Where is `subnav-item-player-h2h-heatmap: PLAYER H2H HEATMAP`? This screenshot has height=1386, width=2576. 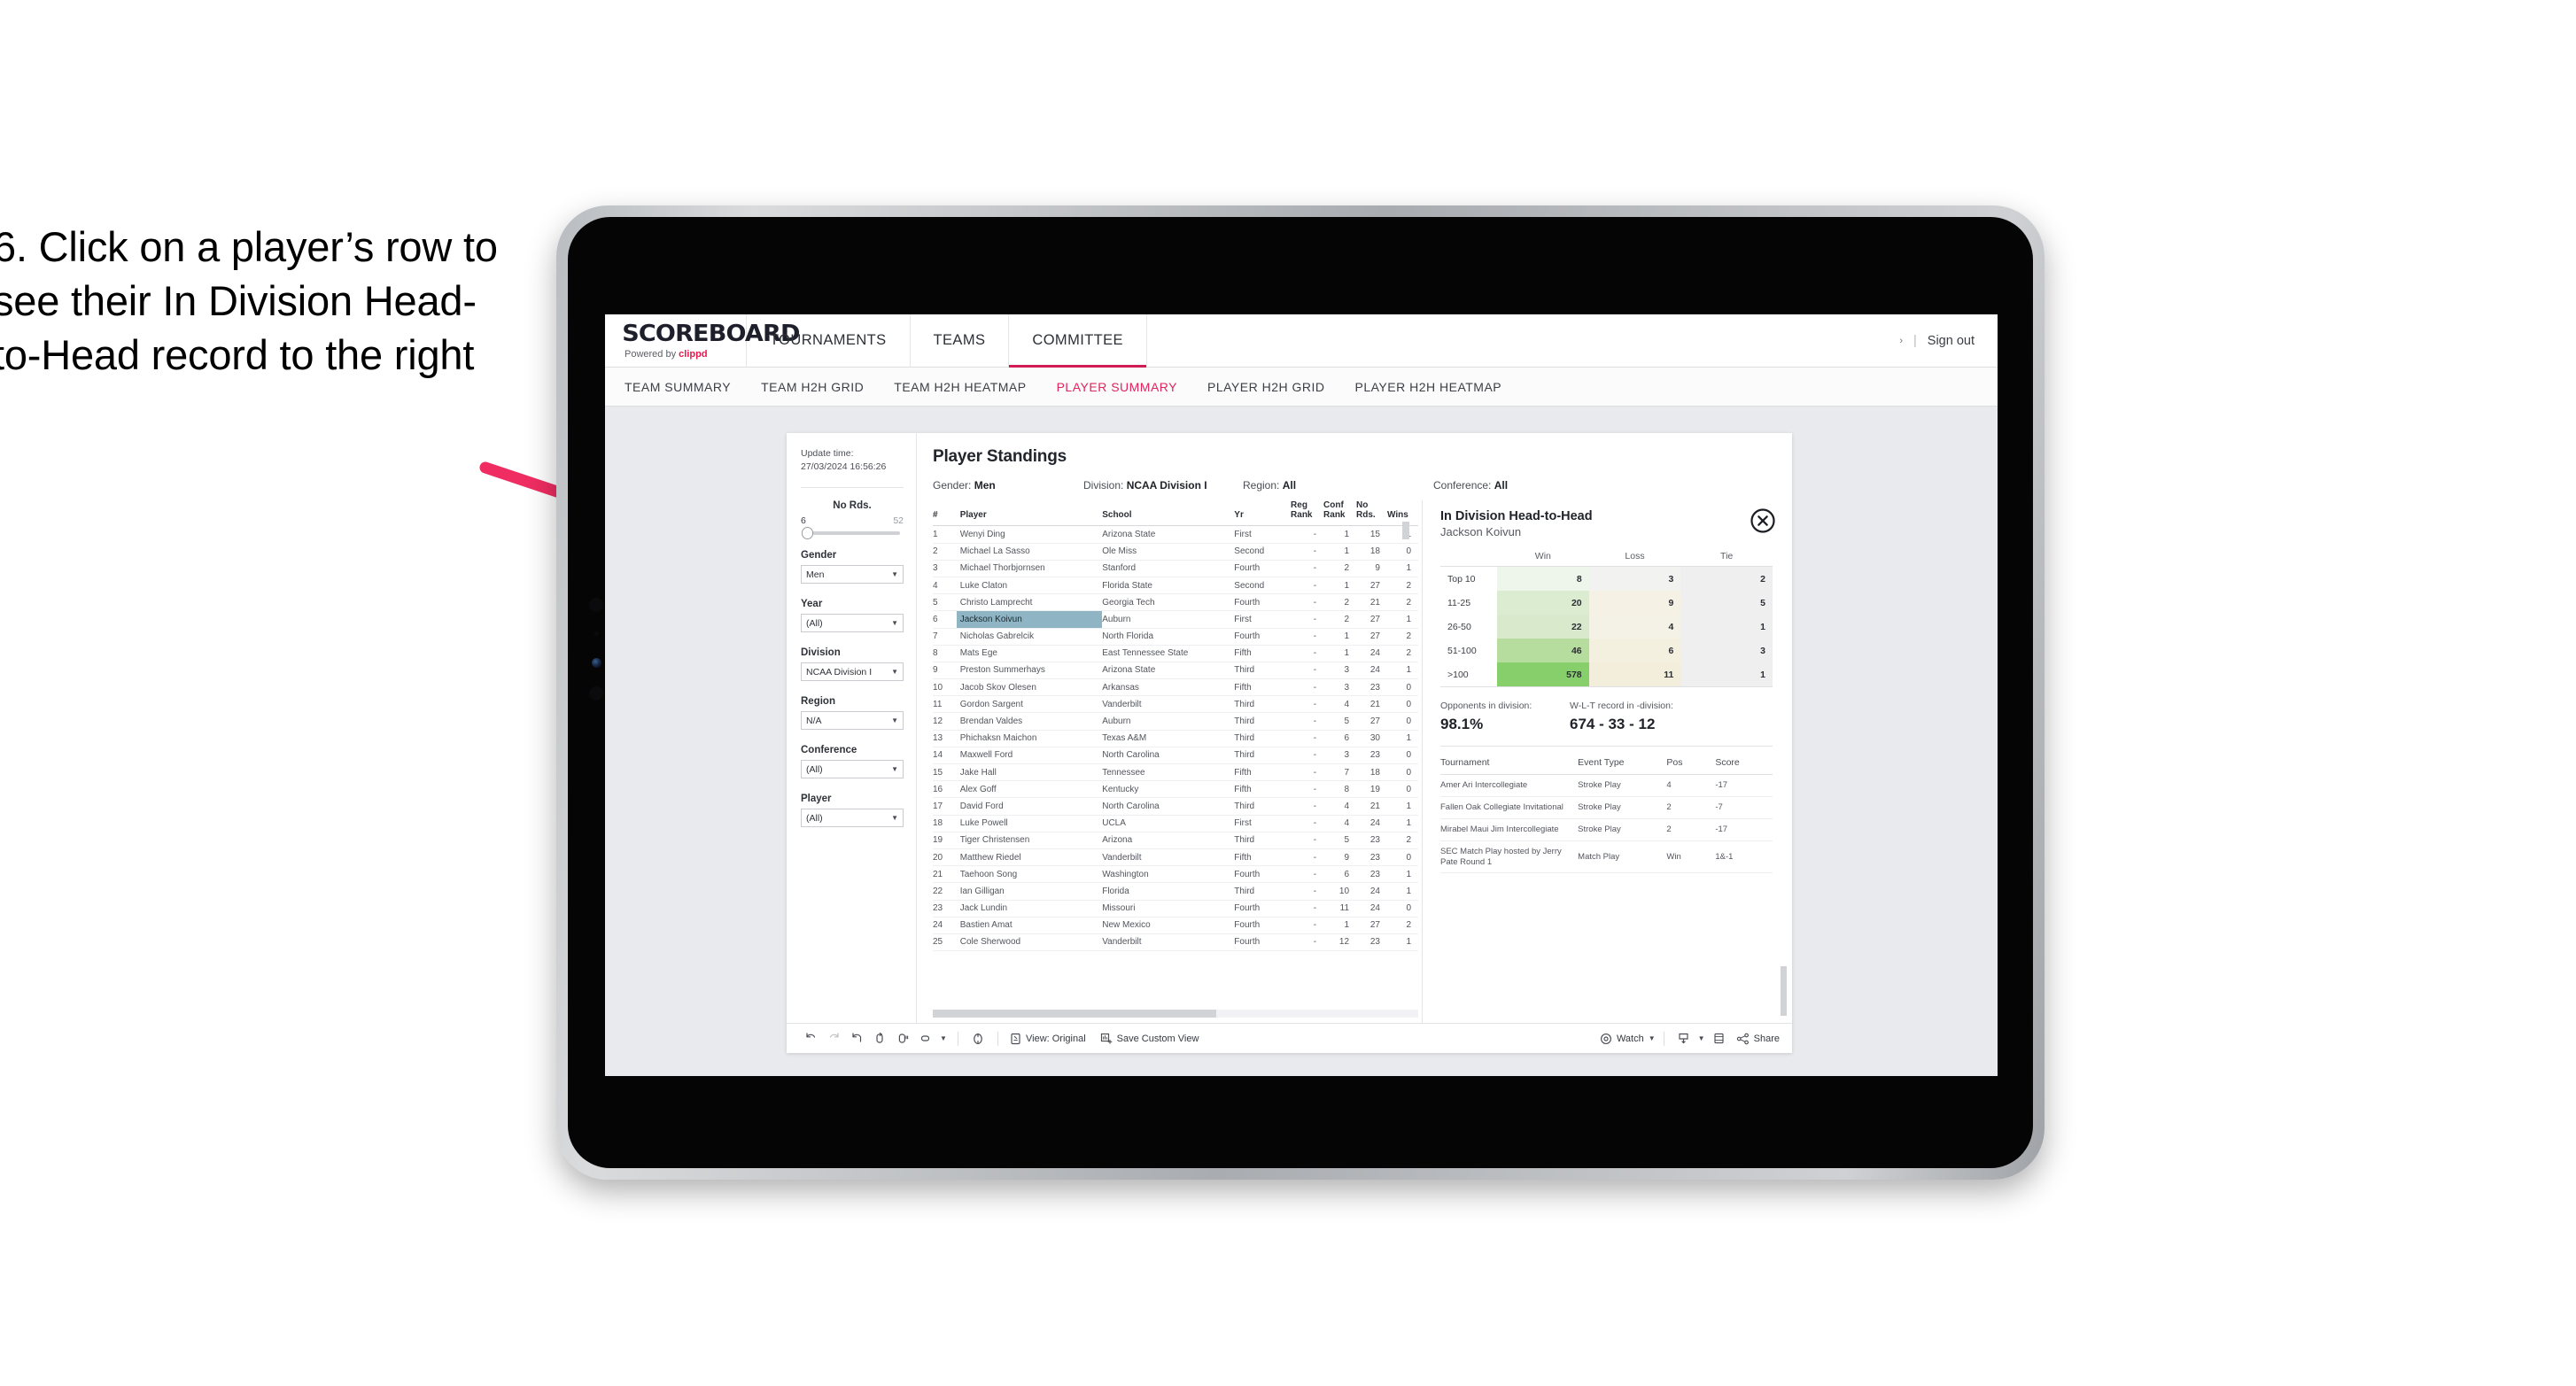
subnav-item-player-h2h-heatmap: PLAYER H2H HEATMAP is located at coordinates (1428, 387).